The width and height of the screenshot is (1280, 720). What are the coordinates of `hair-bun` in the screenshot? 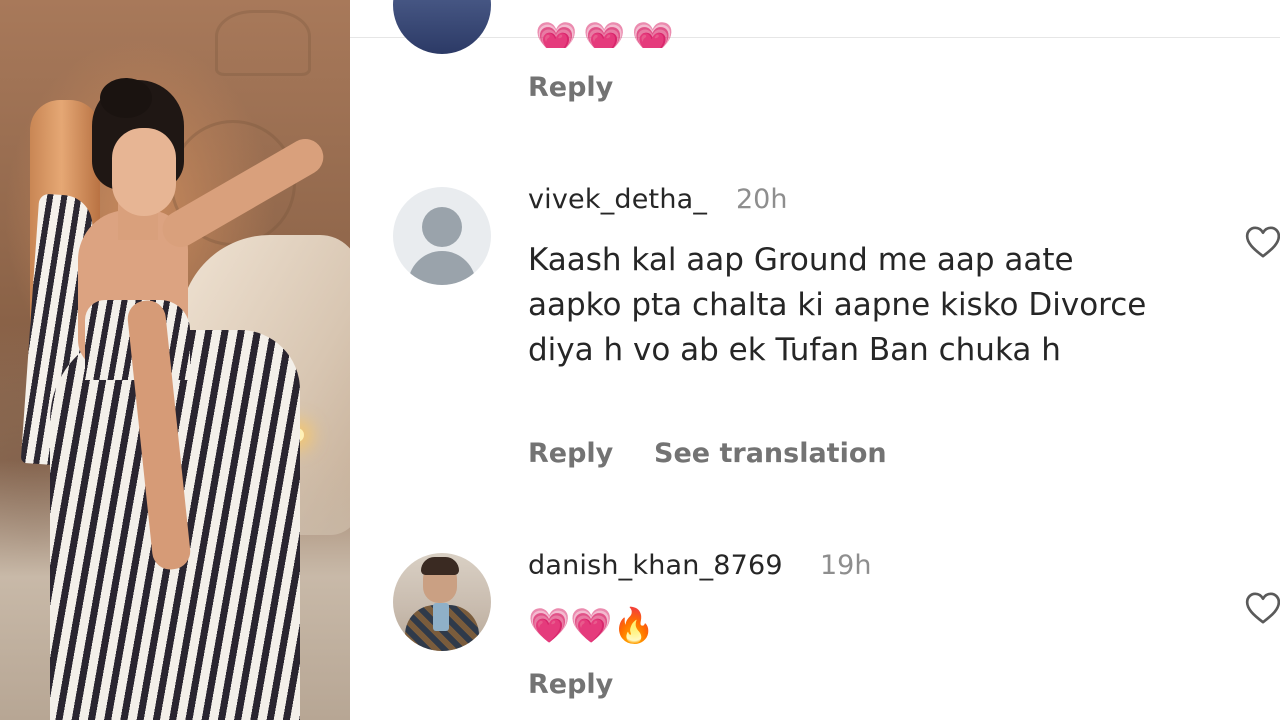 It's located at (126, 98).